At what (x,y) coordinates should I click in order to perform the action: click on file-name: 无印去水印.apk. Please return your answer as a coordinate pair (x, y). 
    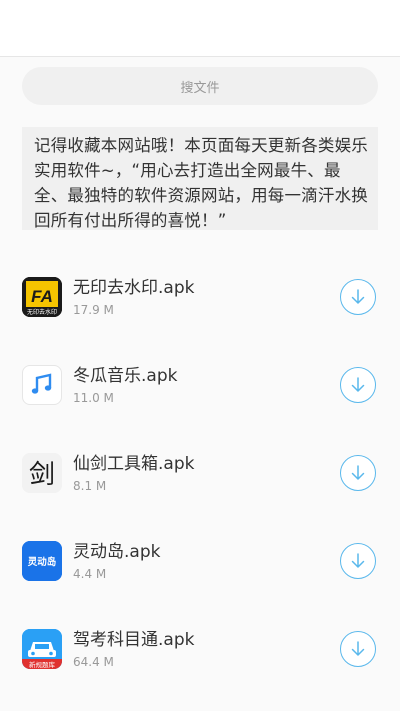
    Looking at the image, I should click on (134, 288).